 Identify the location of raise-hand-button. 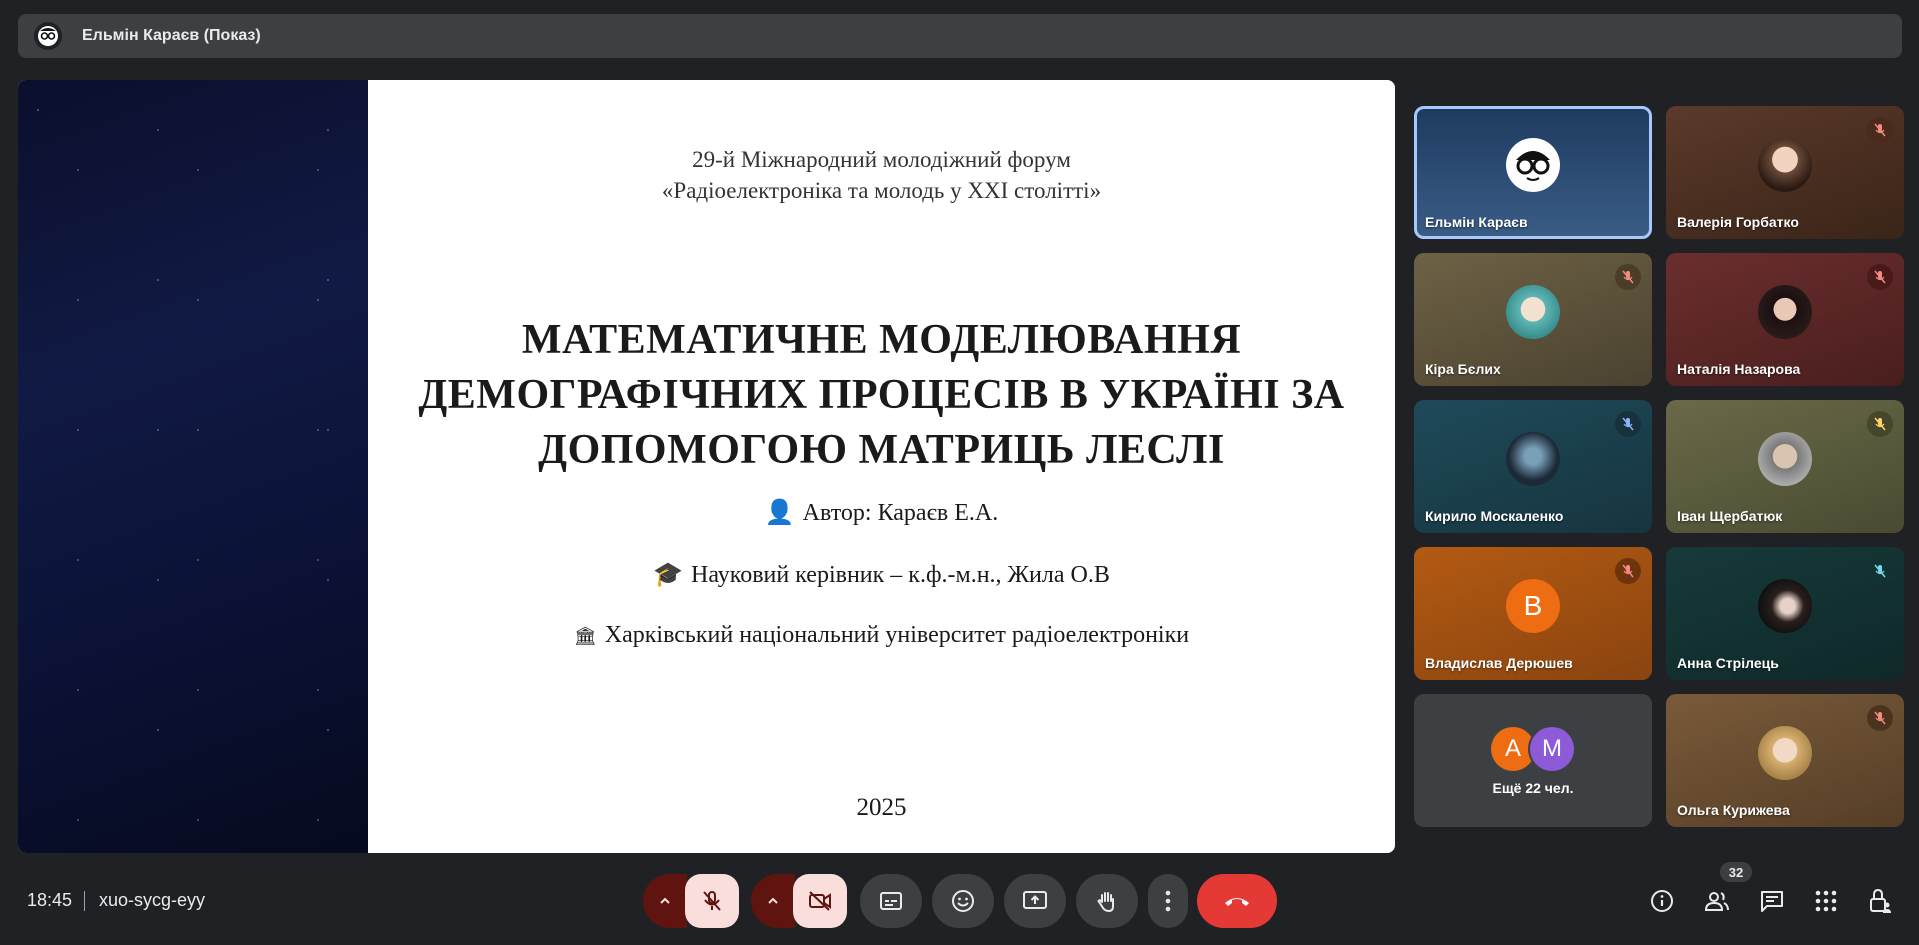
(1107, 901).